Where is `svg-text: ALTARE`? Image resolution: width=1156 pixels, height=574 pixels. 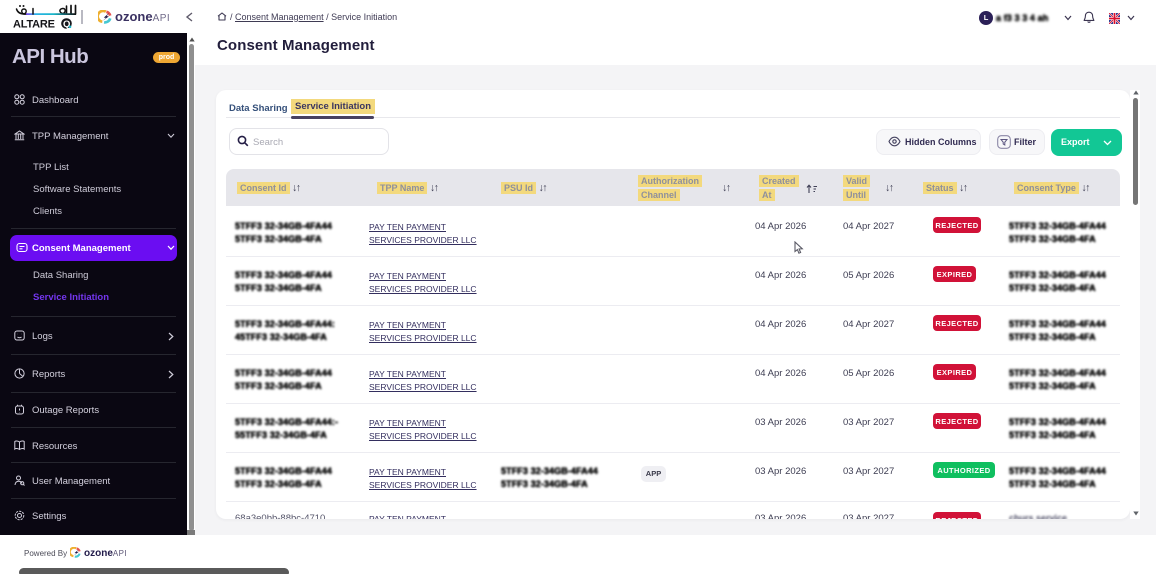 svg-text: ALTARE is located at coordinates (34, 24).